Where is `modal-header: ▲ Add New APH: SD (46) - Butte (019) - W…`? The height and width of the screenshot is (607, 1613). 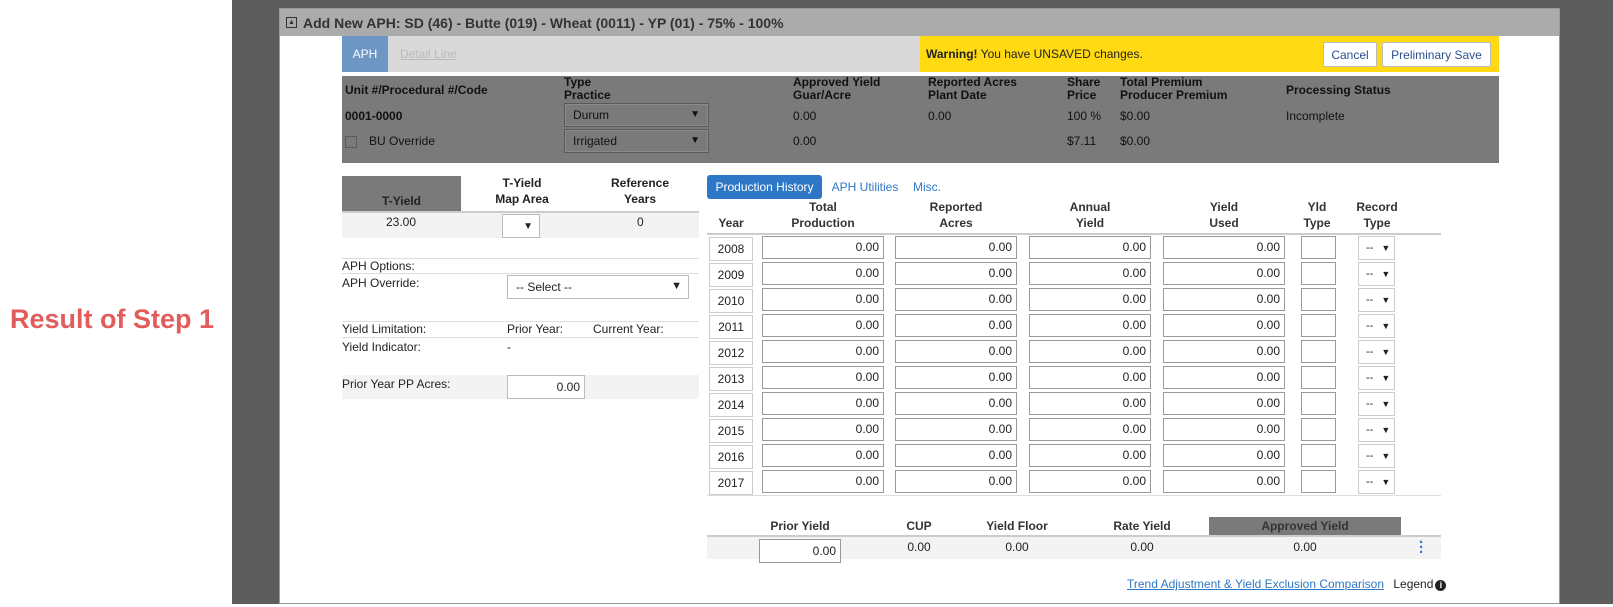
modal-header: ▲ Add New APH: SD (46) - Butte (019) - W… is located at coordinates (919, 22).